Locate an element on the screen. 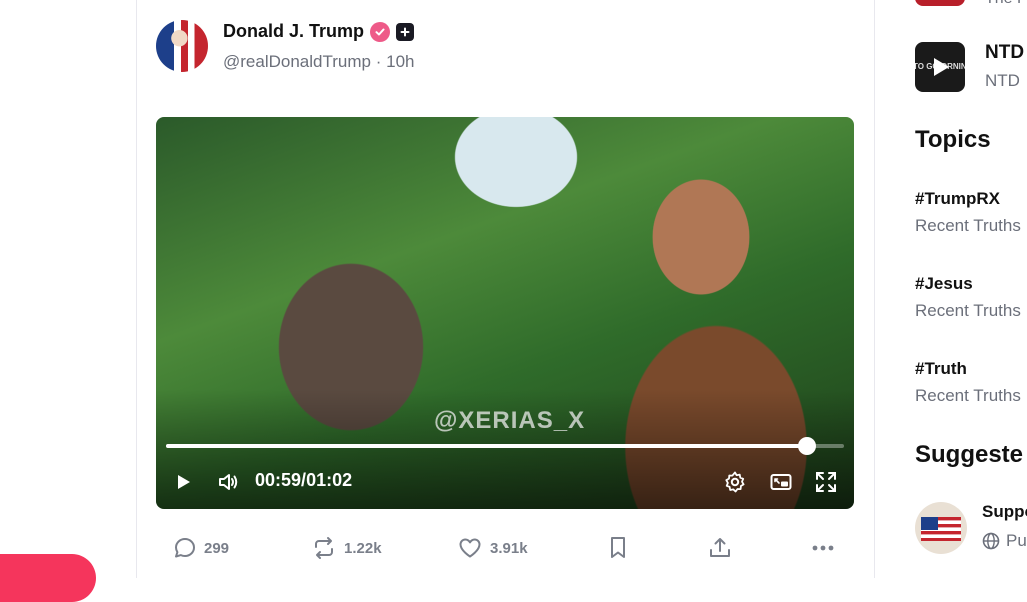 The height and width of the screenshot is (602, 1027). author-avatar is located at coordinates (182, 46).